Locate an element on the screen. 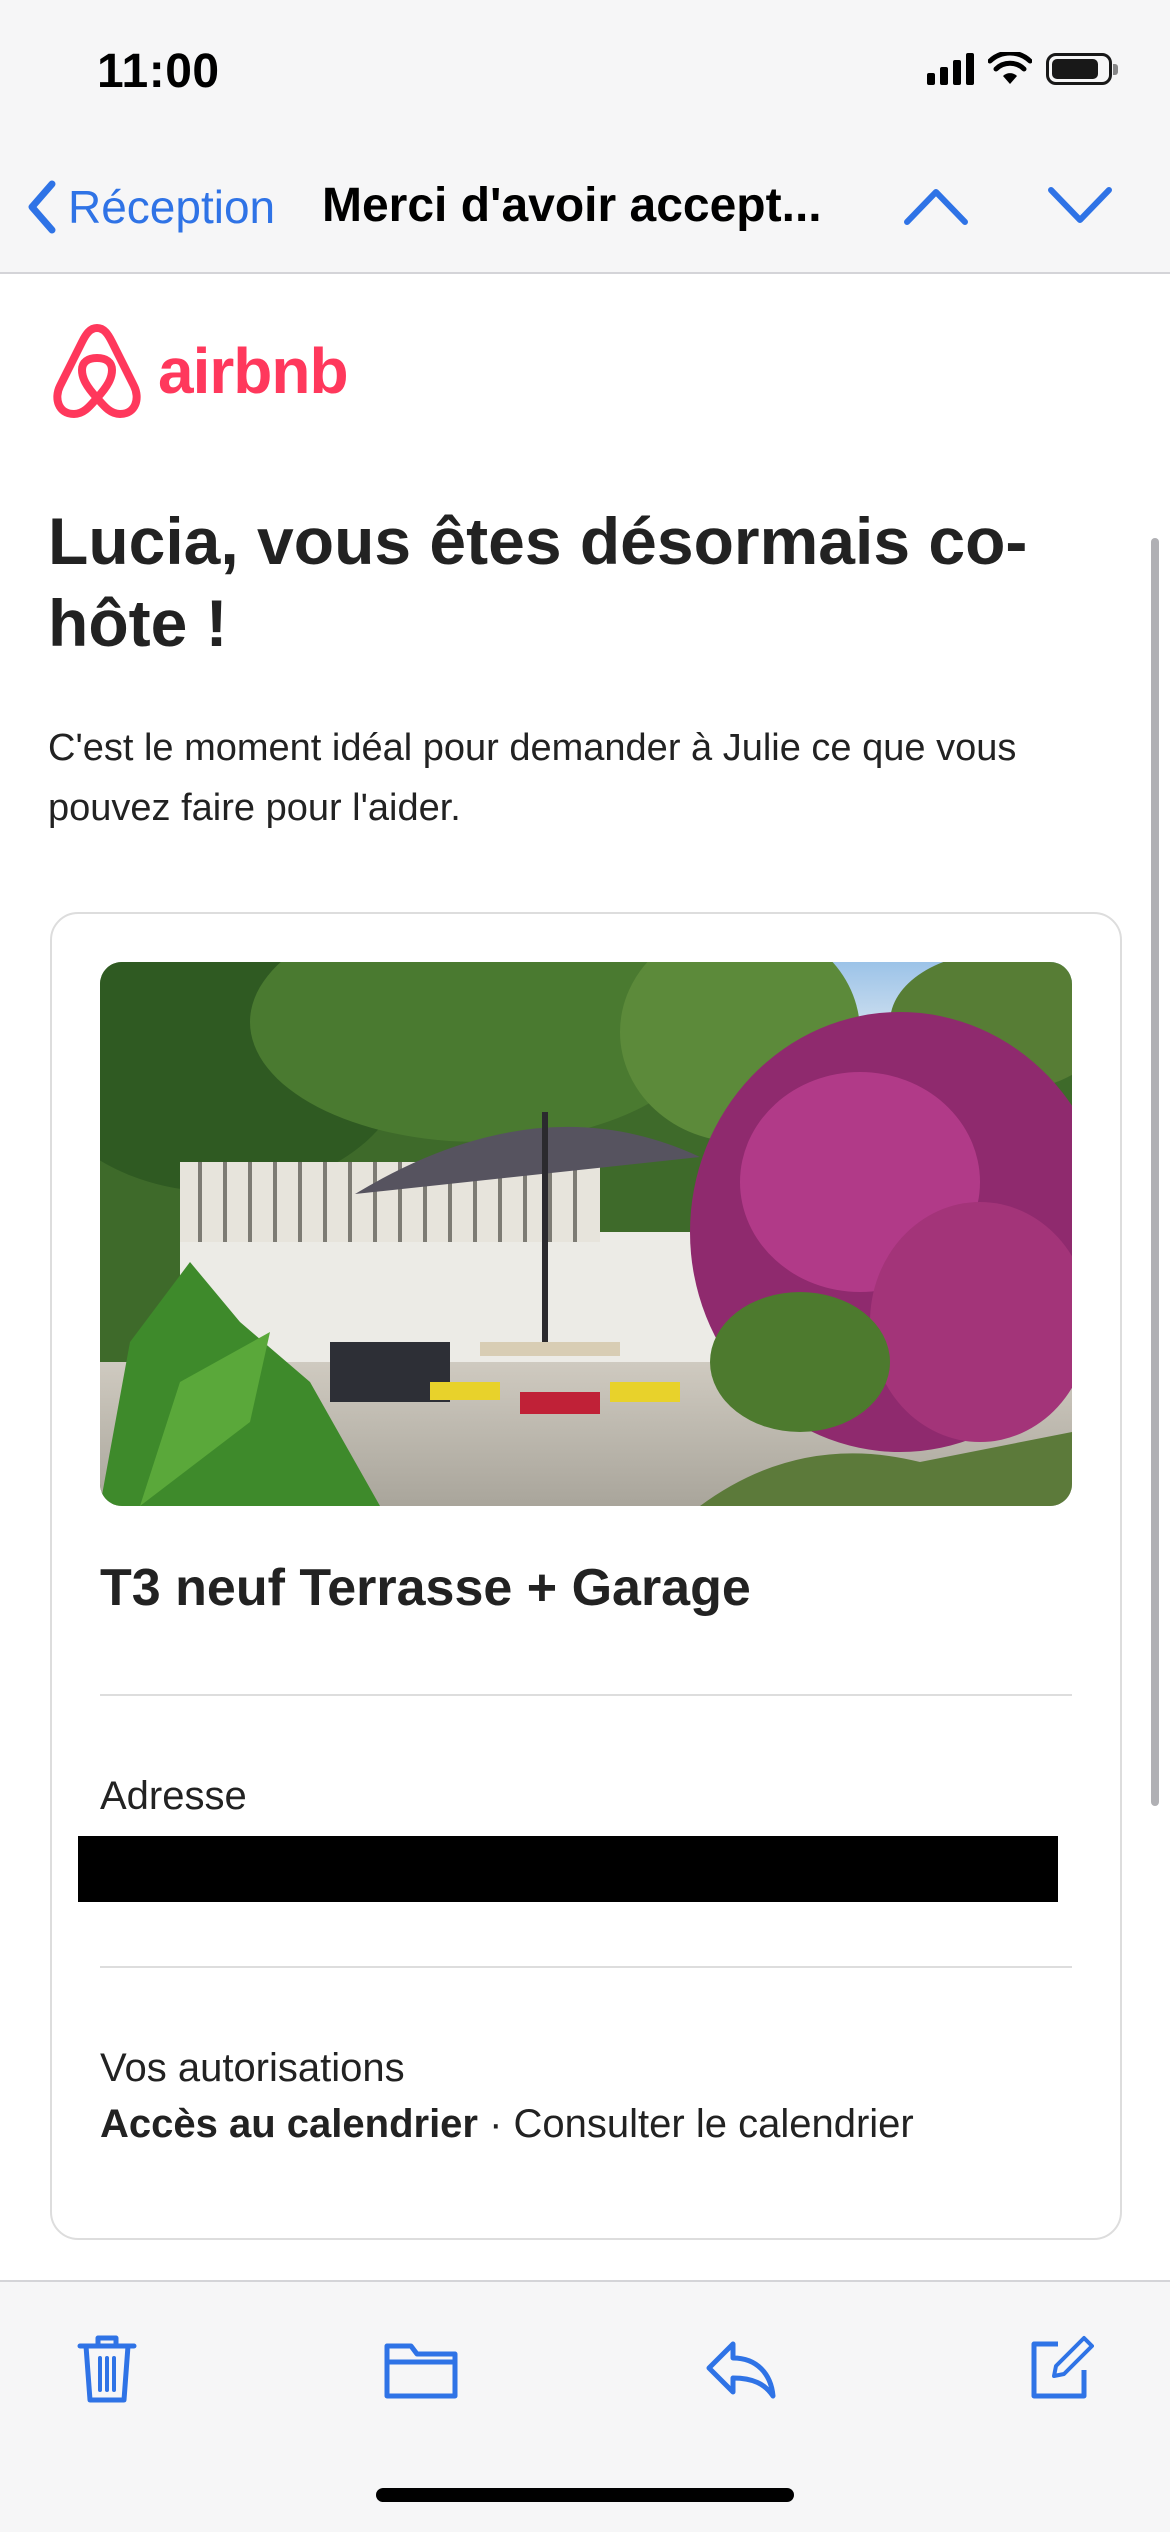 The height and width of the screenshot is (2532, 1170). status-icons is located at coordinates (1022, 69).